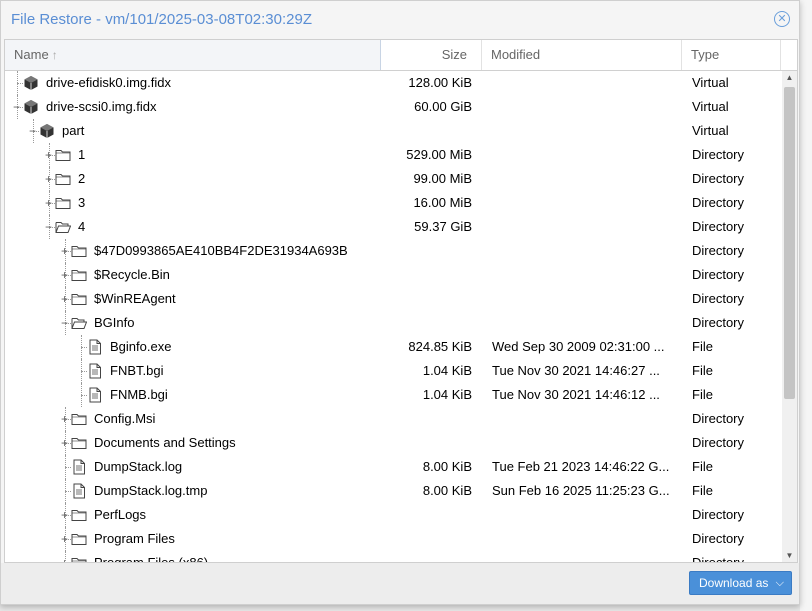 This screenshot has width=812, height=611. Describe the element at coordinates (193, 55) in the screenshot. I see `column-header-name: Name ↑` at that location.